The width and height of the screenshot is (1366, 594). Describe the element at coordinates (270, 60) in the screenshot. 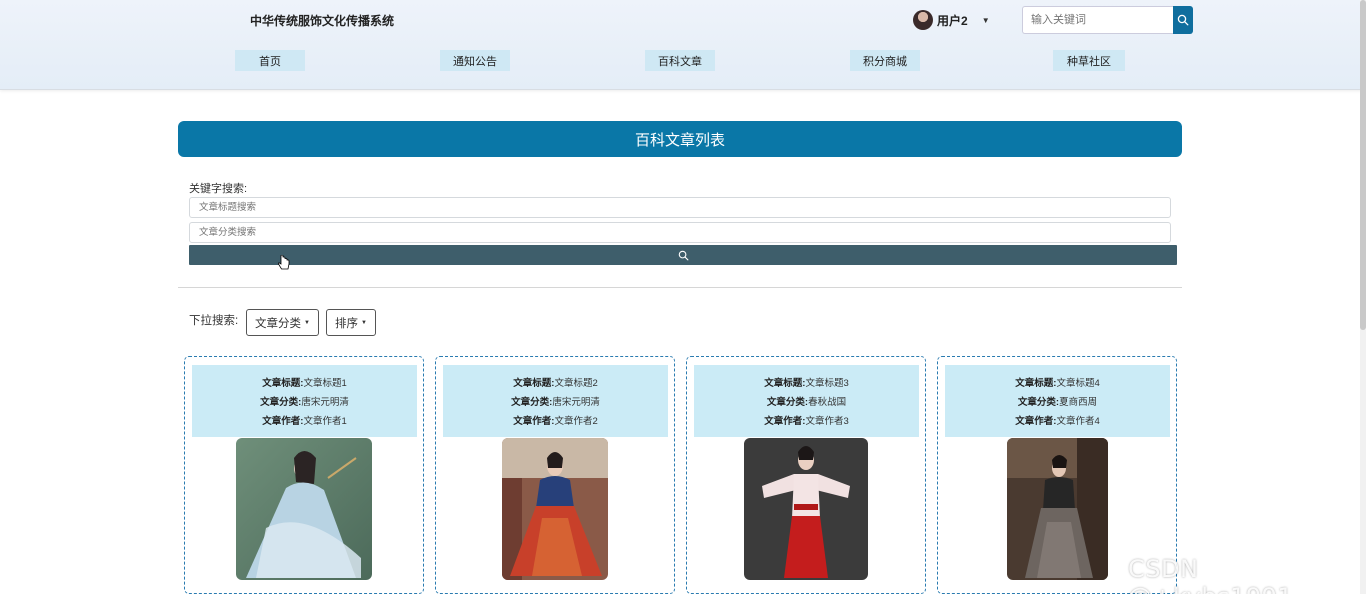

I see `nav-item-home: 首页` at that location.